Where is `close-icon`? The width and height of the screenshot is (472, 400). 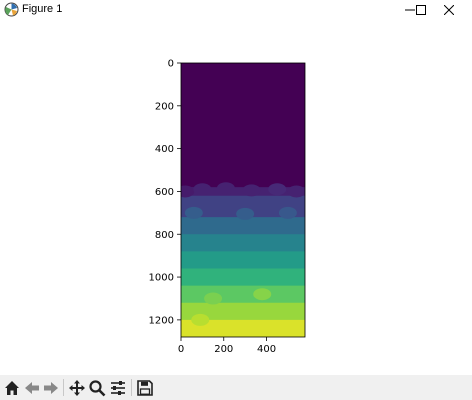 close-icon is located at coordinates (449, 9).